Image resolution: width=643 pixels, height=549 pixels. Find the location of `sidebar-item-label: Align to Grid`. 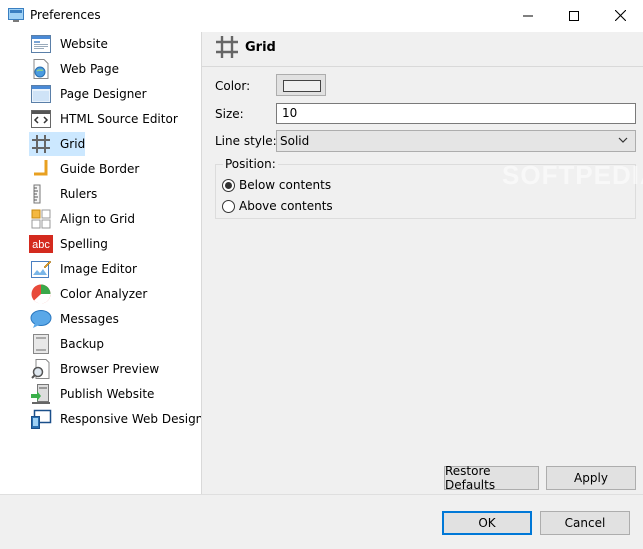

sidebar-item-label: Align to Grid is located at coordinates (97, 219).